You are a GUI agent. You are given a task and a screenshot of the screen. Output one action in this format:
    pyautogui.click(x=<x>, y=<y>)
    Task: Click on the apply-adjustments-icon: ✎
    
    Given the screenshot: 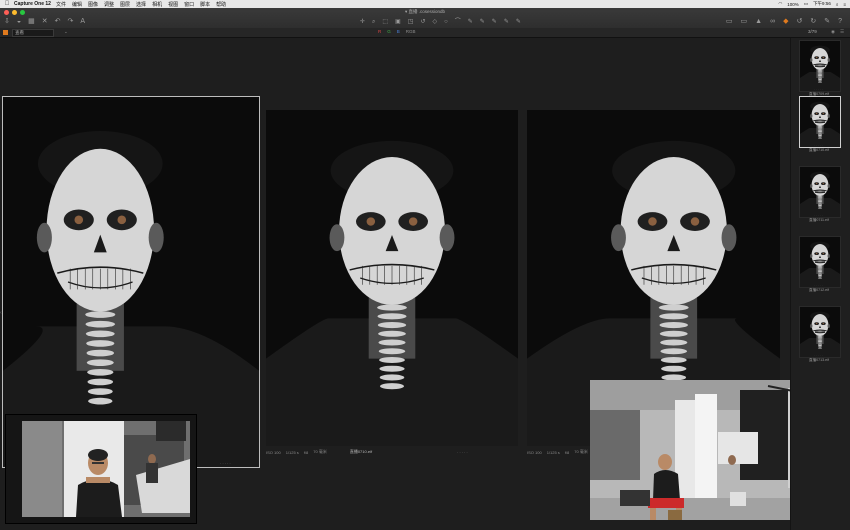 What is the action you would take?
    pyautogui.click(x=827, y=21)
    